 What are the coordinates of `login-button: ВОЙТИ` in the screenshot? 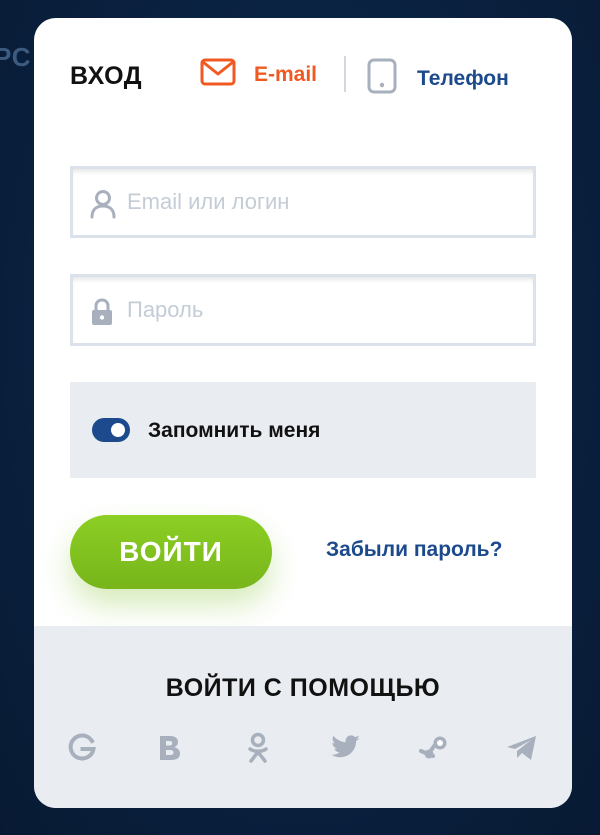 It's located at (171, 552).